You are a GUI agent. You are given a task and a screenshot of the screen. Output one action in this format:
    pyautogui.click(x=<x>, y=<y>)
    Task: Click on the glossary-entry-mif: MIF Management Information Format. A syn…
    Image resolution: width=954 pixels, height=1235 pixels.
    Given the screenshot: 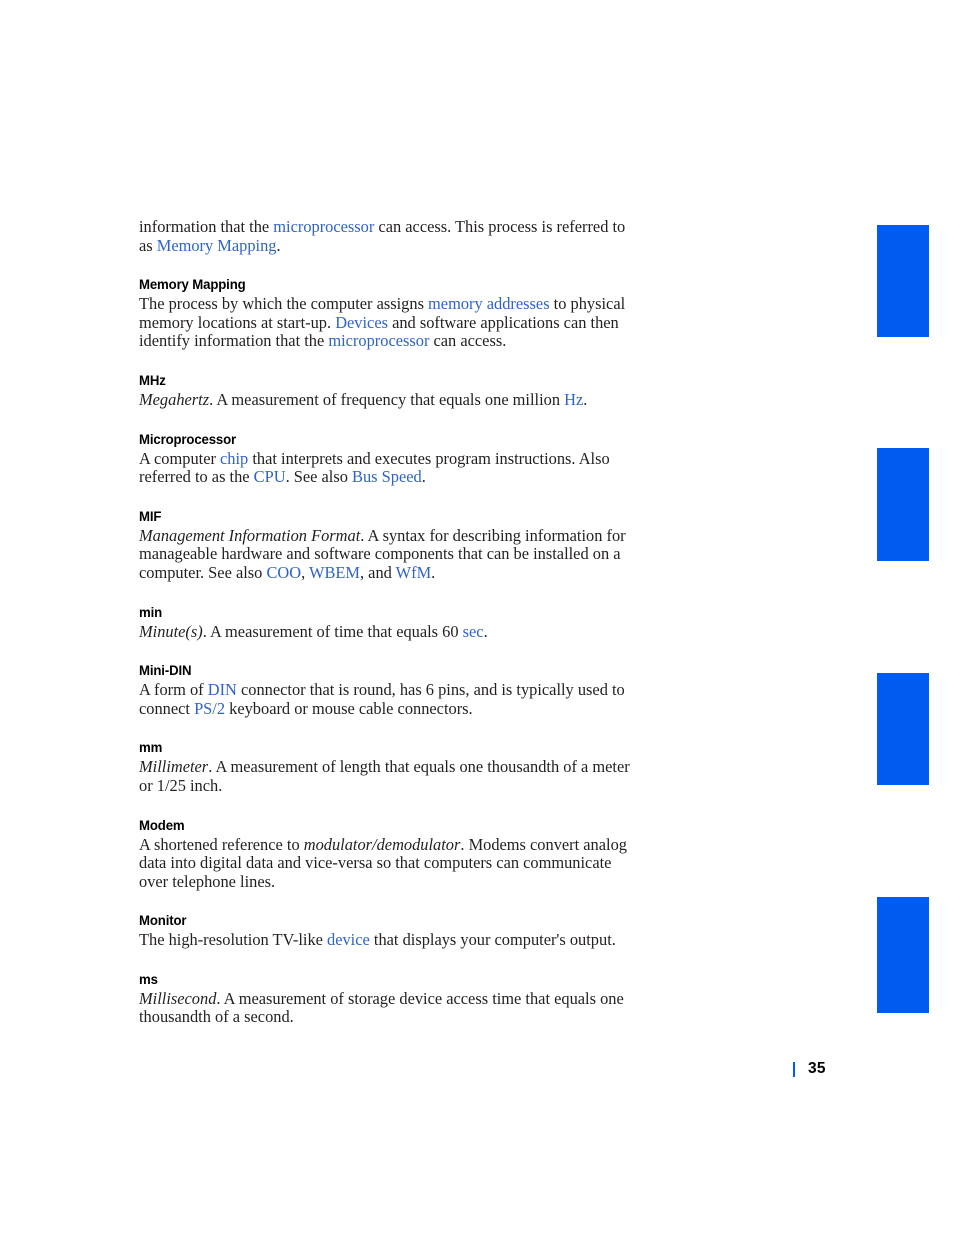 What is the action you would take?
    pyautogui.click(x=385, y=546)
    